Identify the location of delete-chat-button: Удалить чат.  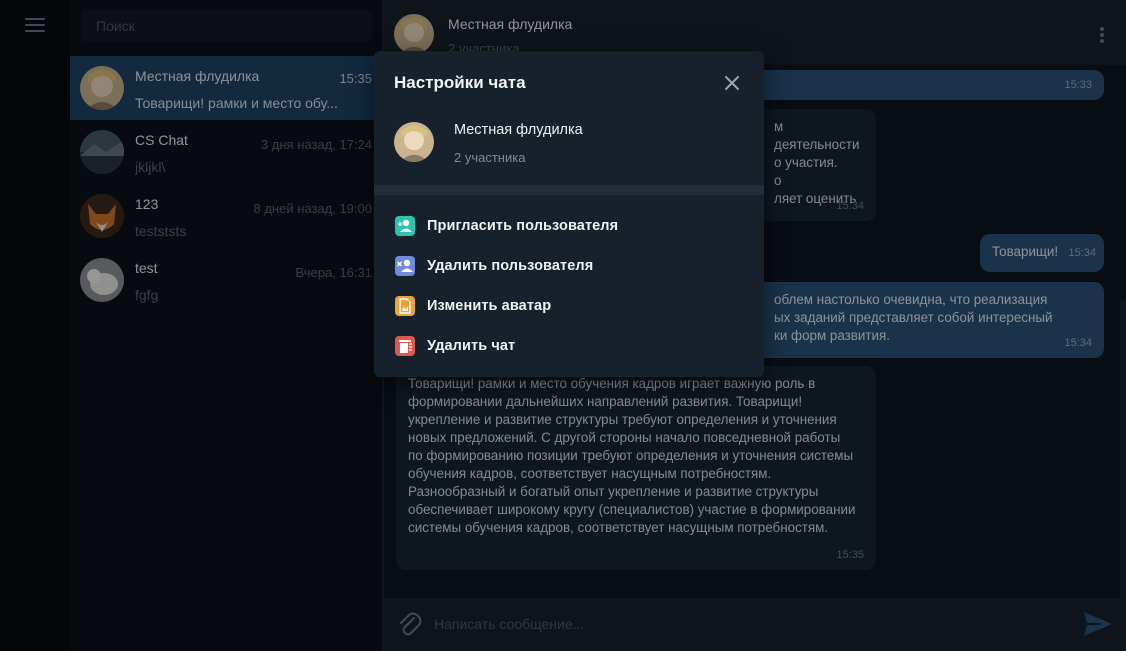
(569, 346).